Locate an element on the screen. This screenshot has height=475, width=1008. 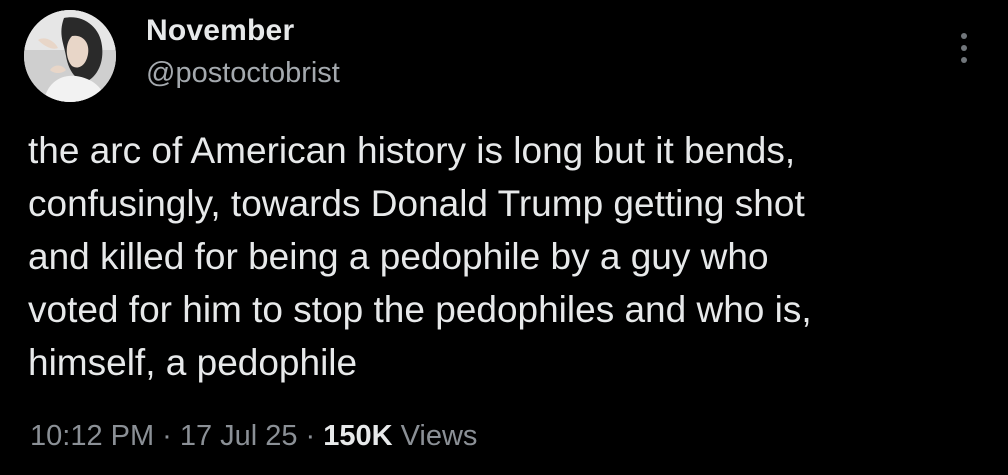
vertical-ellipsis-icon is located at coordinates (964, 48).